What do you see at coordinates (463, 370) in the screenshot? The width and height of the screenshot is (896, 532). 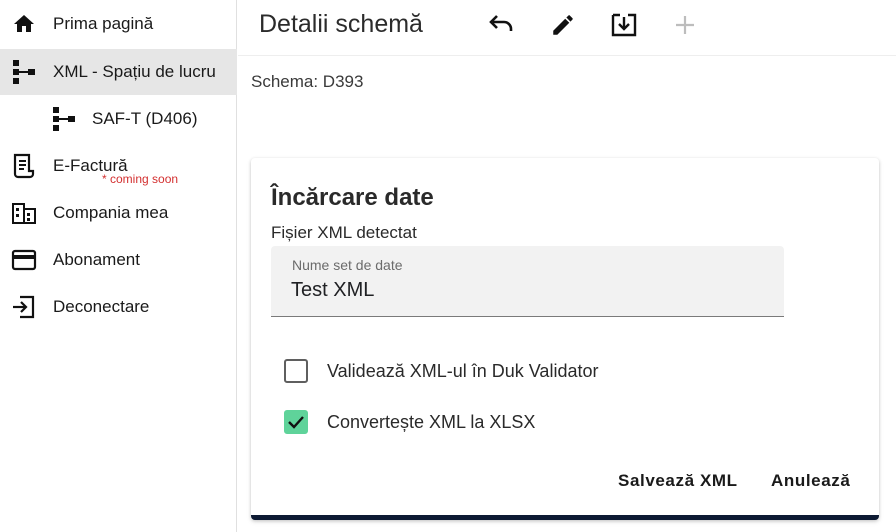 I see `validate-xml-label: Validează XML-ul în Duk Validator` at bounding box center [463, 370].